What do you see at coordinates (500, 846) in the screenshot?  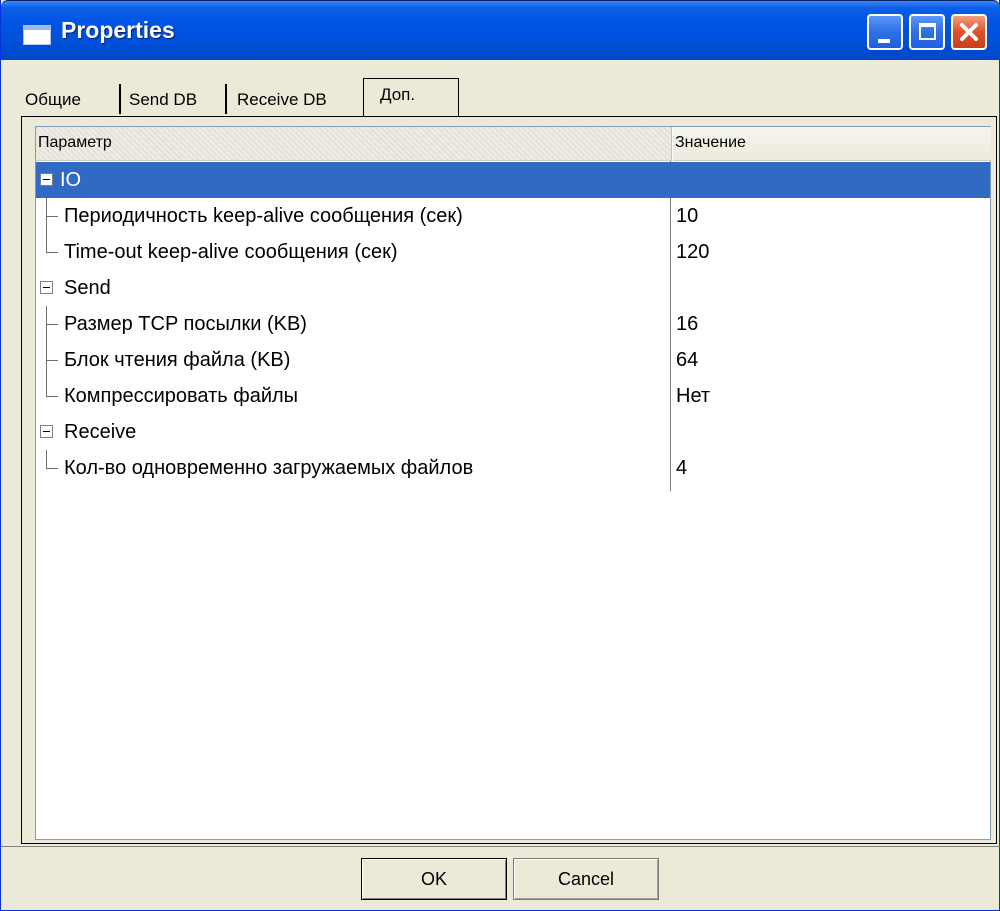 I see `footer-separator` at bounding box center [500, 846].